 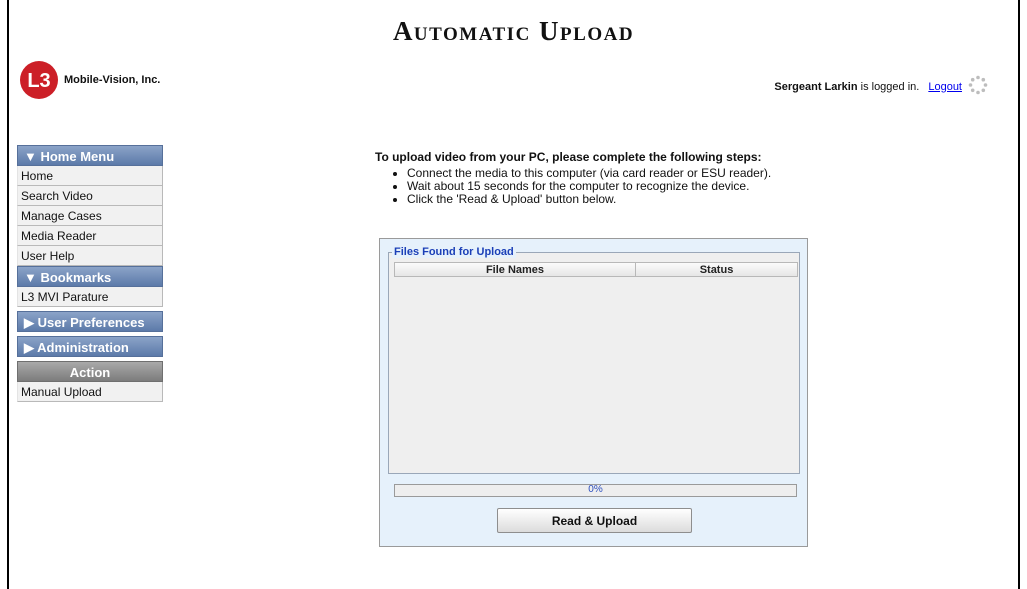 What do you see at coordinates (90, 155) in the screenshot?
I see `home-menu-header: ▼ Home Menu` at bounding box center [90, 155].